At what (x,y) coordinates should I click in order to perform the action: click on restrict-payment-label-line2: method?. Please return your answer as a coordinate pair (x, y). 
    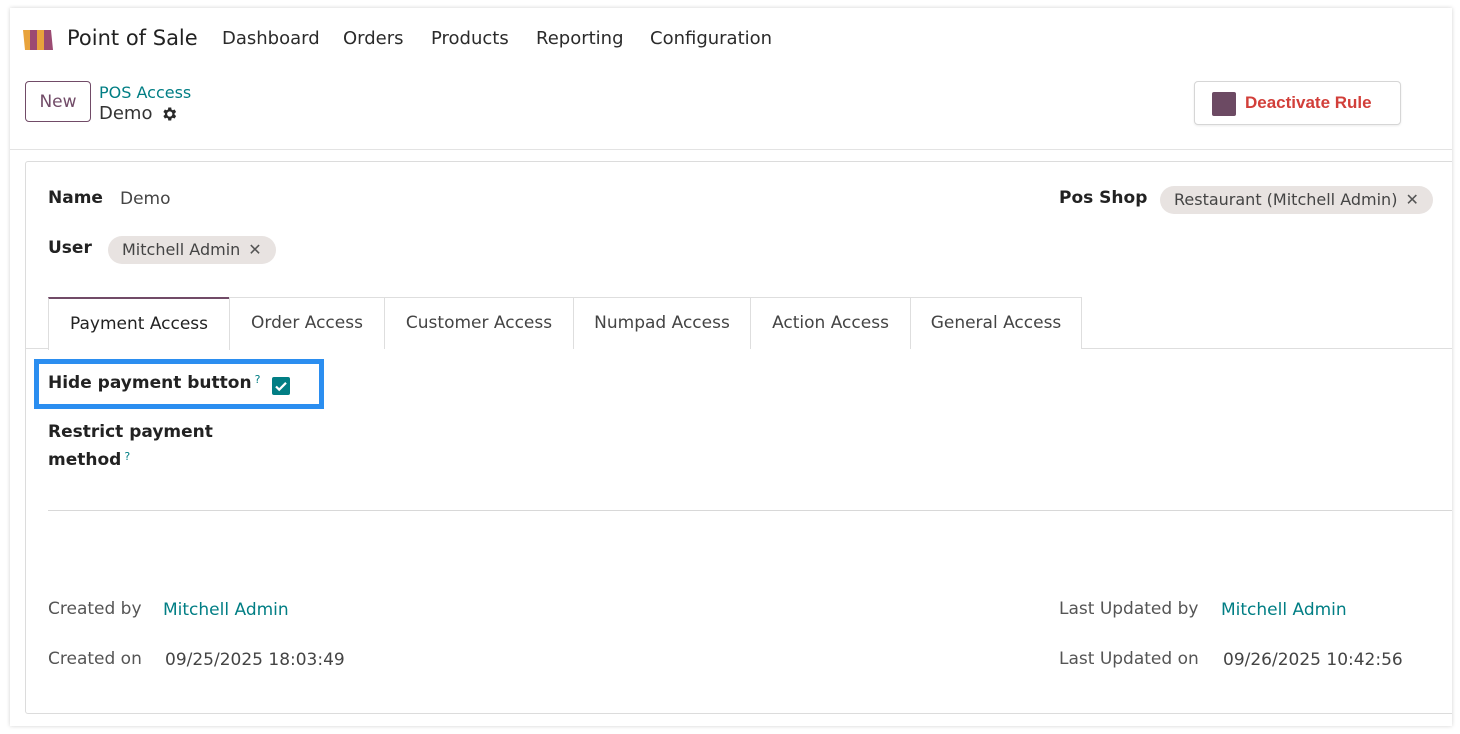
    Looking at the image, I should click on (89, 460).